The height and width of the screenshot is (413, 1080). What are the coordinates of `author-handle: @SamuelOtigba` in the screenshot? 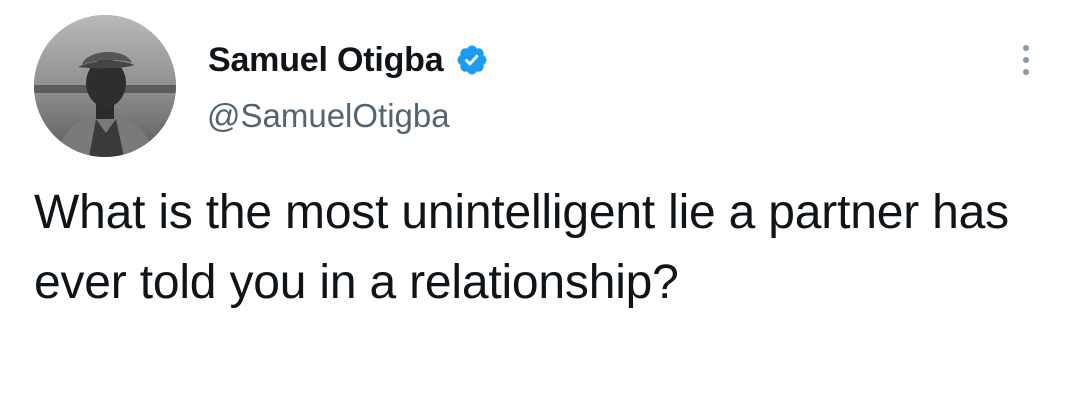 It's located at (328, 116).